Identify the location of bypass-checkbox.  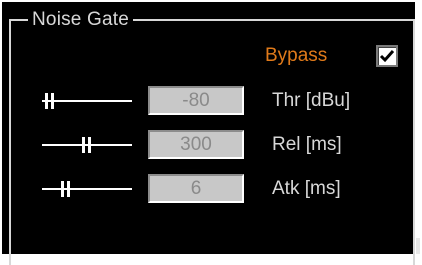
(387, 56).